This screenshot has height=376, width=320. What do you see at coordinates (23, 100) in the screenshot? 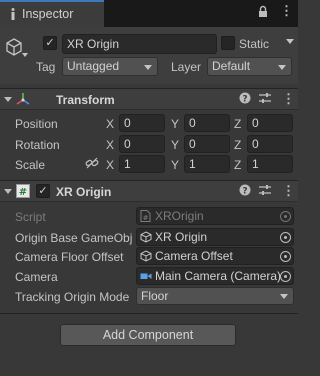
I see `transform-icon` at bounding box center [23, 100].